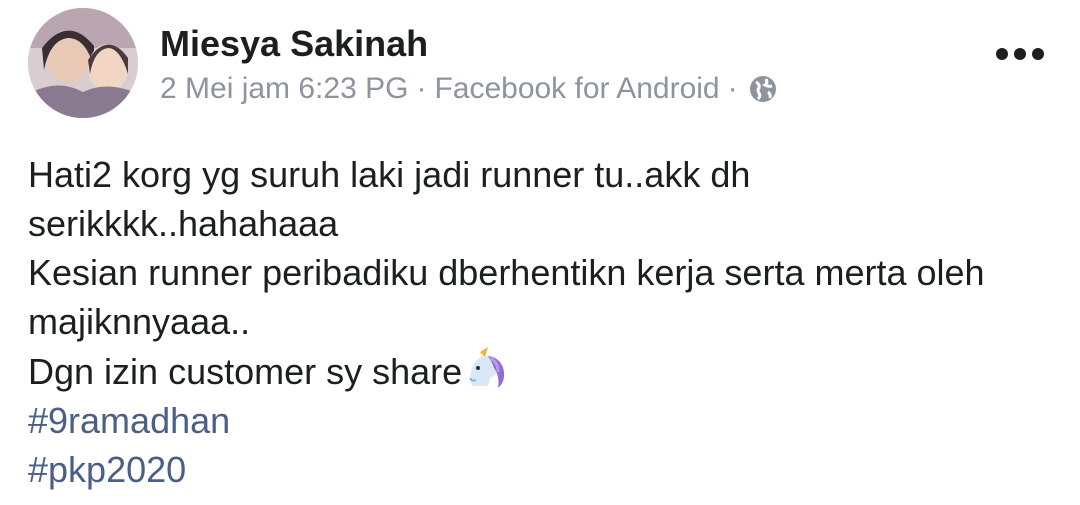 The width and height of the screenshot is (1080, 505). What do you see at coordinates (576, 89) in the screenshot?
I see `post-source: Facebook for Android` at bounding box center [576, 89].